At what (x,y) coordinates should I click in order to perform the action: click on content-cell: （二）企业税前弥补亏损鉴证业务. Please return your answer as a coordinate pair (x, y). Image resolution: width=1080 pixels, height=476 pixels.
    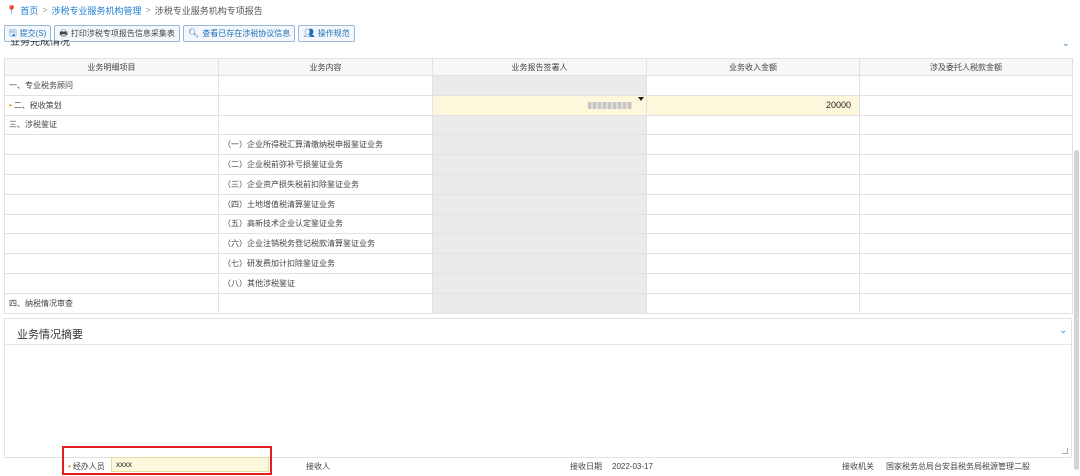
    Looking at the image, I should click on (325, 164).